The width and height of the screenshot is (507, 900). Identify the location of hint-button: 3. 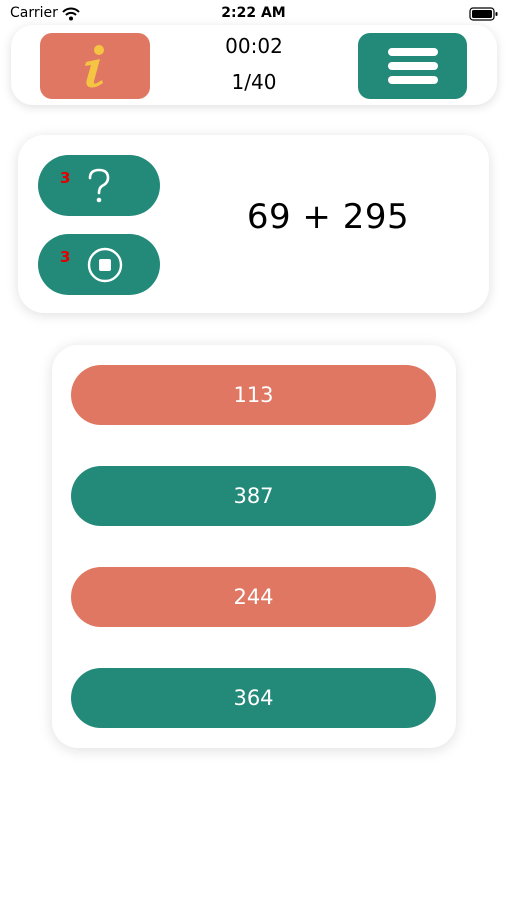
(99, 185).